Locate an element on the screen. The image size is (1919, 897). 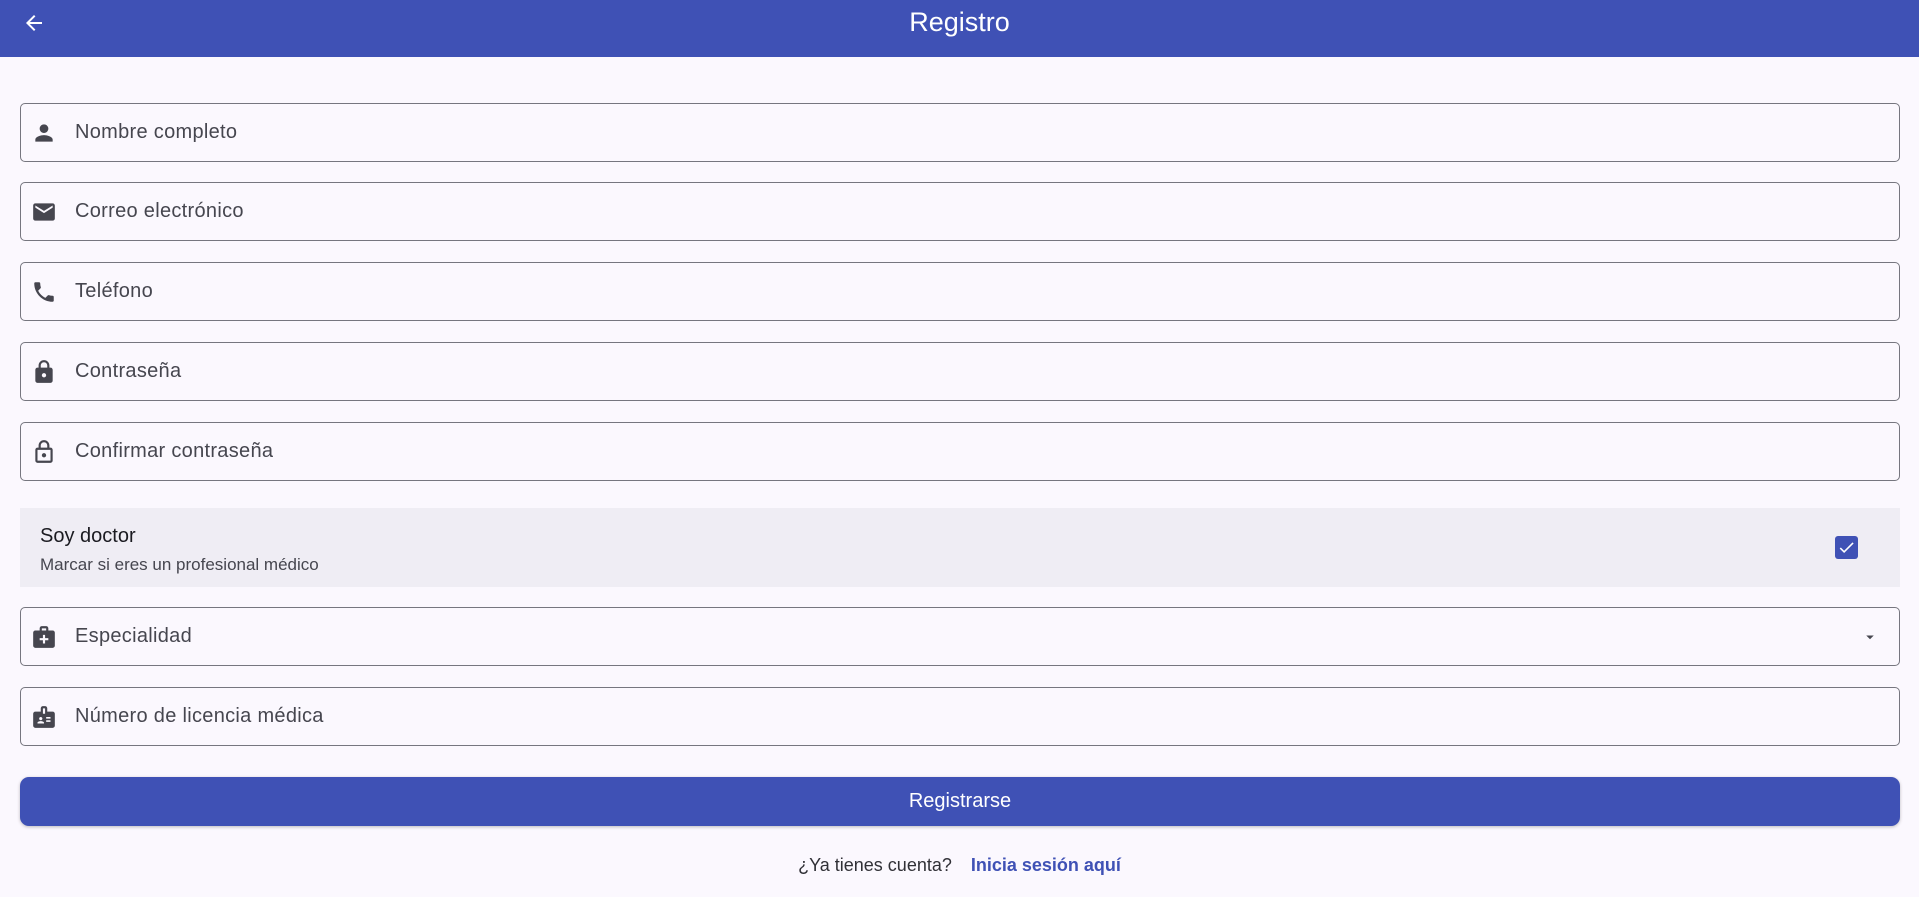
login-question: ¿Ya tienes cuenta? is located at coordinates (875, 865).